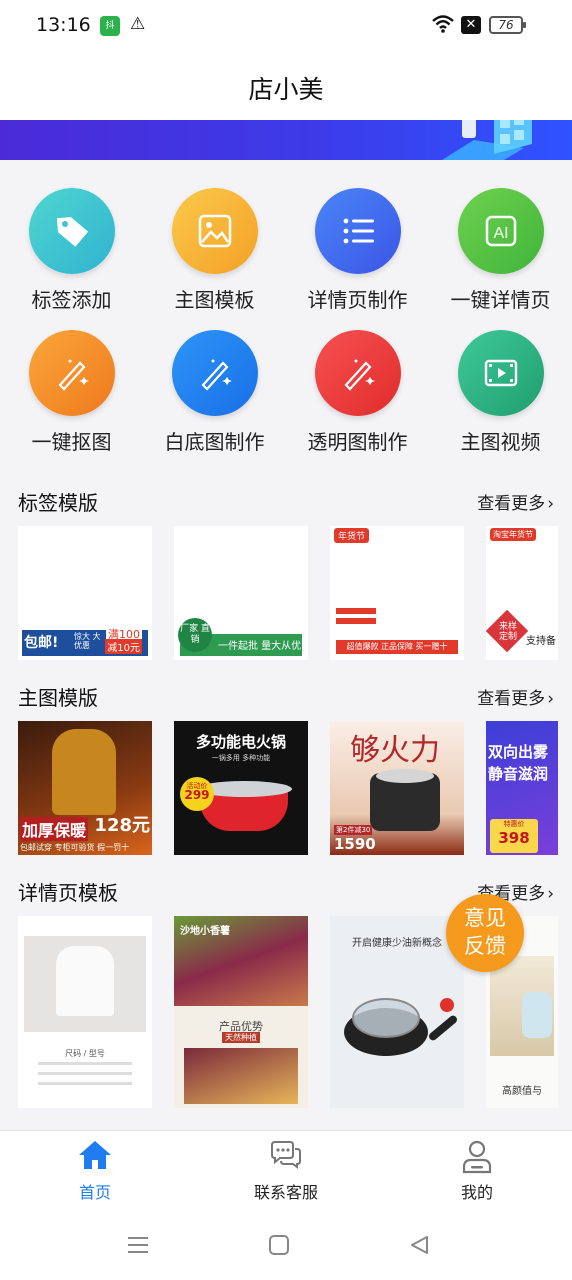  What do you see at coordinates (195, 635) in the screenshot?
I see `thumb-text: 厂家 直销` at bounding box center [195, 635].